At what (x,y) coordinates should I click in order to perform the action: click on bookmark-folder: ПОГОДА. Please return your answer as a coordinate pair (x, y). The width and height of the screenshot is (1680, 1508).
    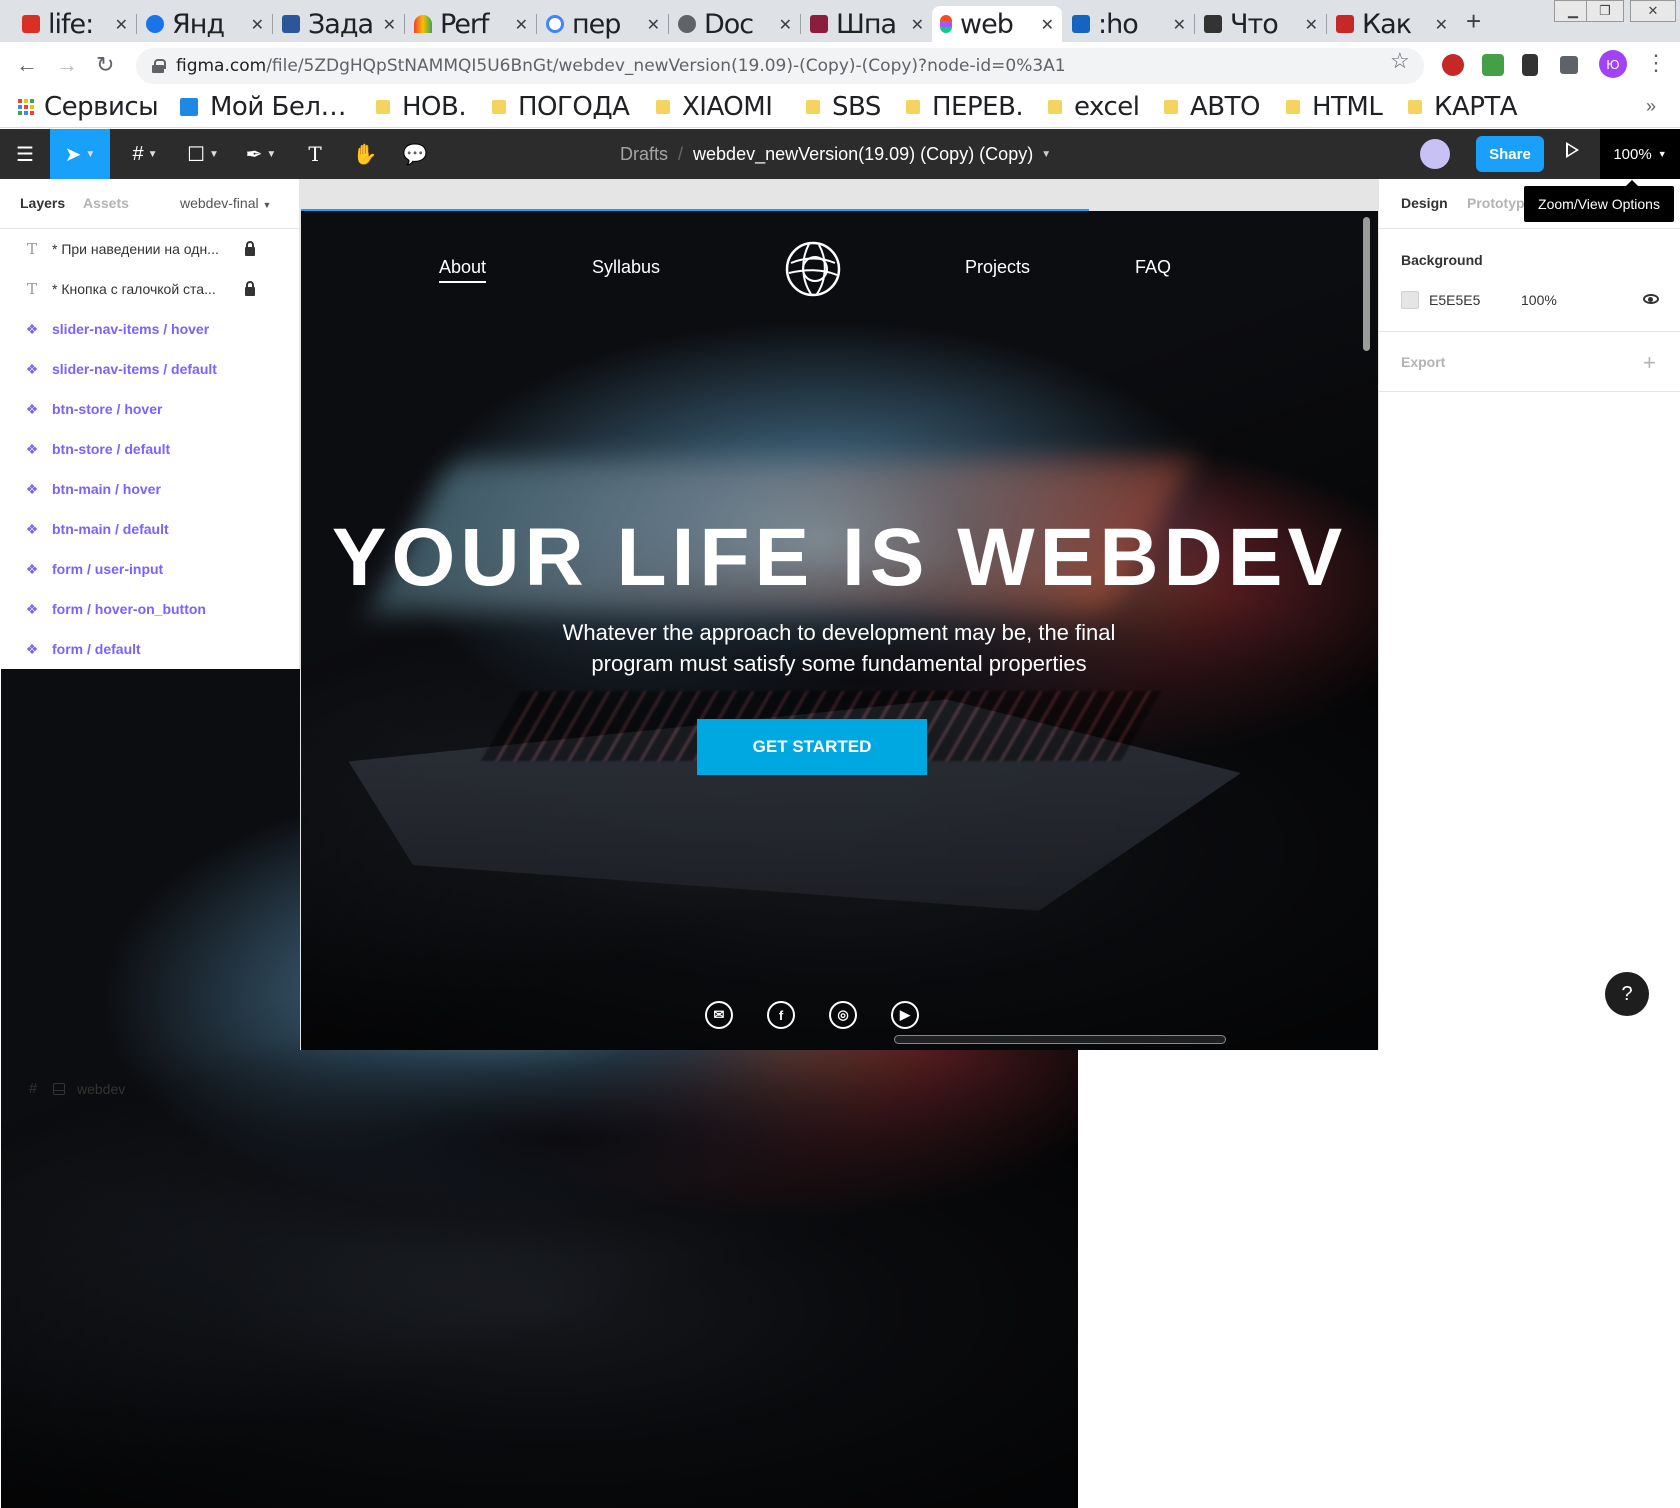
    Looking at the image, I should click on (561, 107).